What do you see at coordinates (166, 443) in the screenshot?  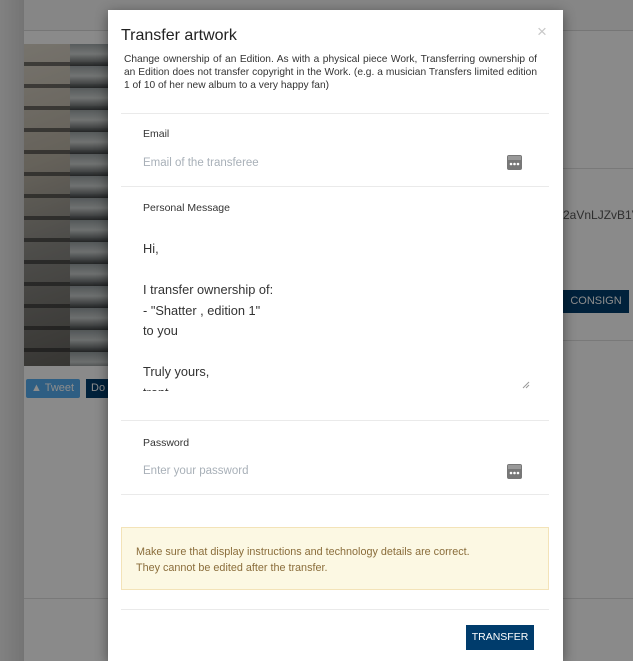 I see `password-label: Password` at bounding box center [166, 443].